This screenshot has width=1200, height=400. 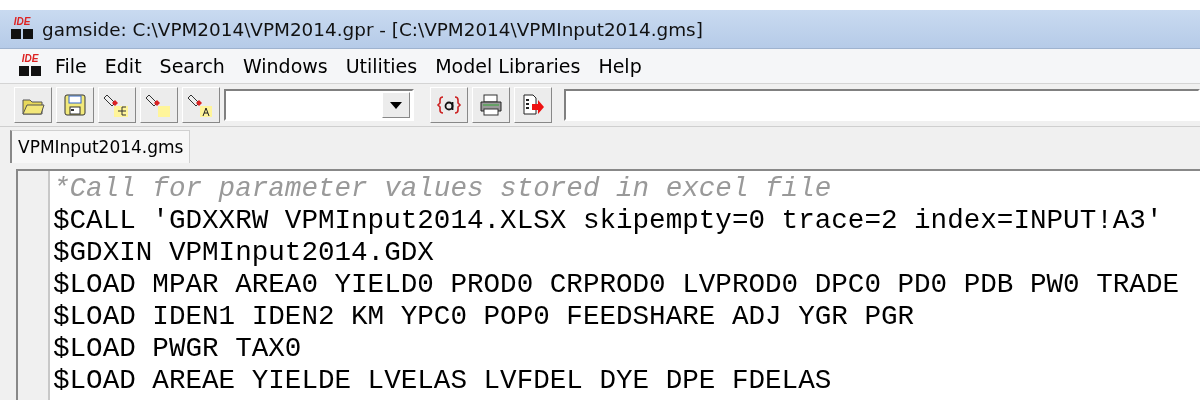 I want to click on printer-icon, so click(x=491, y=105).